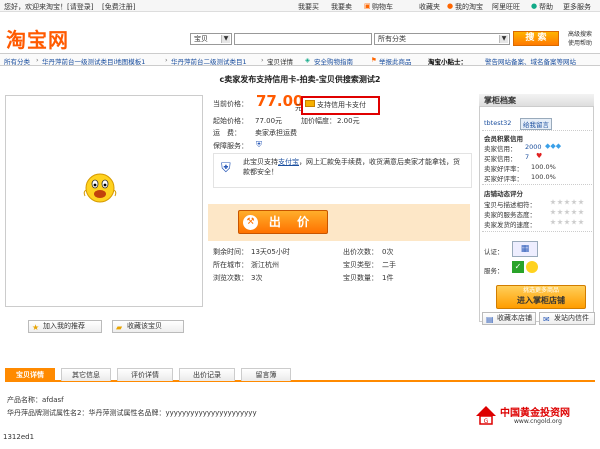 The width and height of the screenshot is (600, 449). I want to click on add-recommend-button: ★ 加入我的推荐, so click(65, 326).